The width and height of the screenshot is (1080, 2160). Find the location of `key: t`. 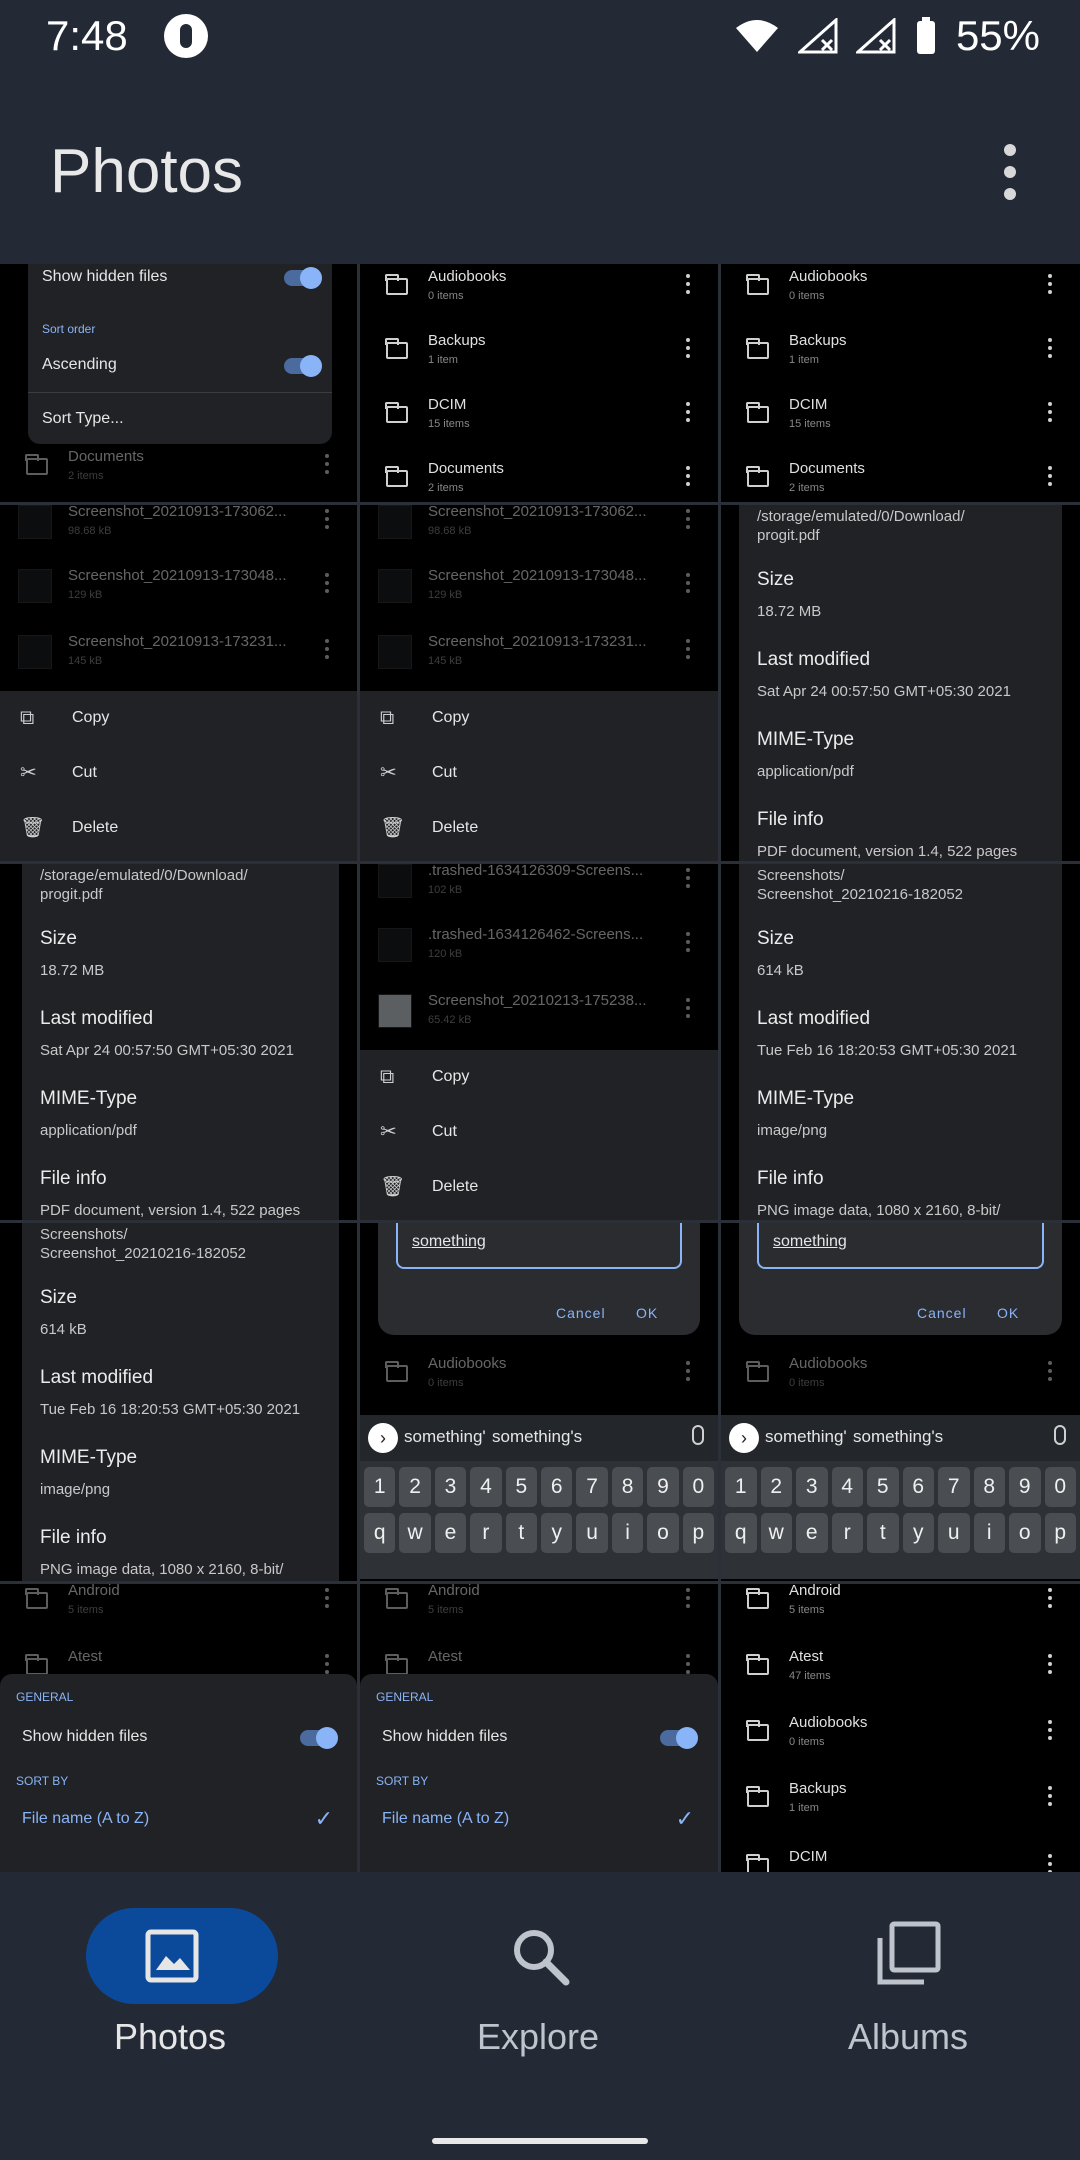

key: t is located at coordinates (521, 1533).